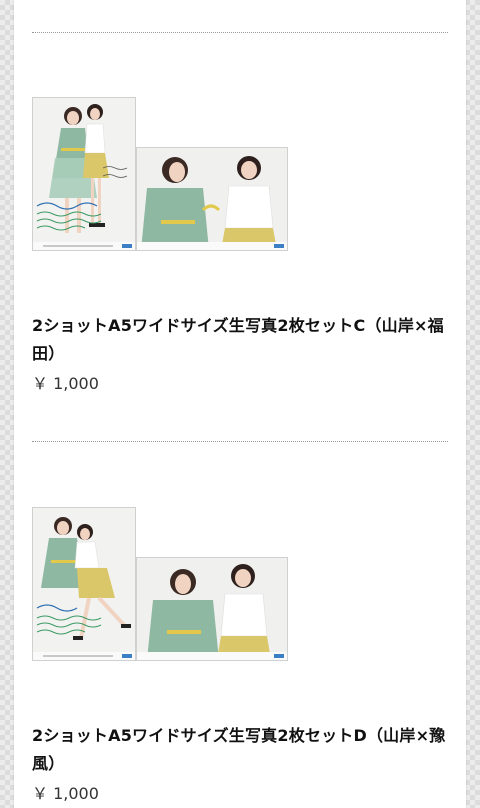 This screenshot has height=808, width=480. What do you see at coordinates (242, 750) in the screenshot?
I see `product-title: 2ショットA5ワイドサイズ生写真2枚セットD（山岸×豫風）` at bounding box center [242, 750].